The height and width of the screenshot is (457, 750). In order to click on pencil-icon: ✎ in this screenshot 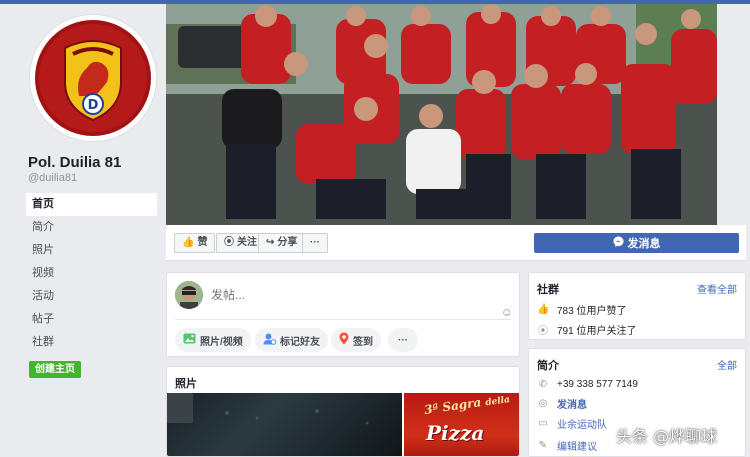, I will do `click(543, 445)`.